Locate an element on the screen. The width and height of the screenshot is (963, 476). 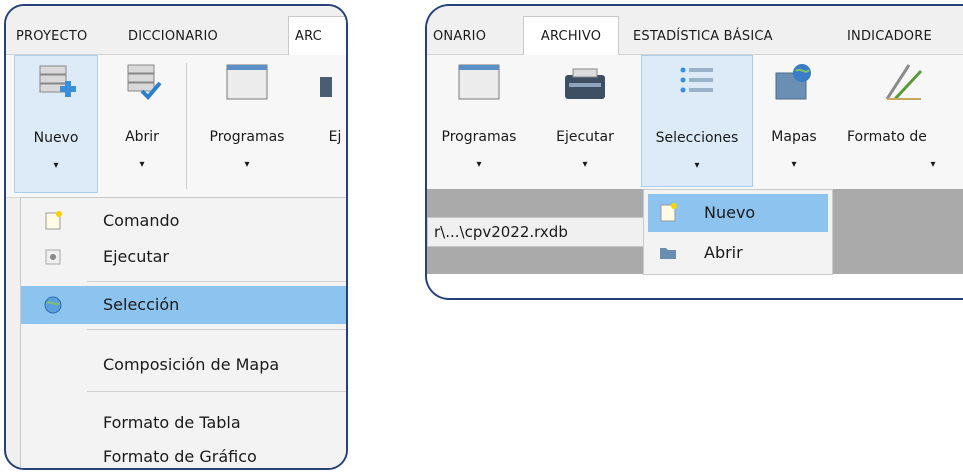
selecciones-label: Selecciones is located at coordinates (697, 138).